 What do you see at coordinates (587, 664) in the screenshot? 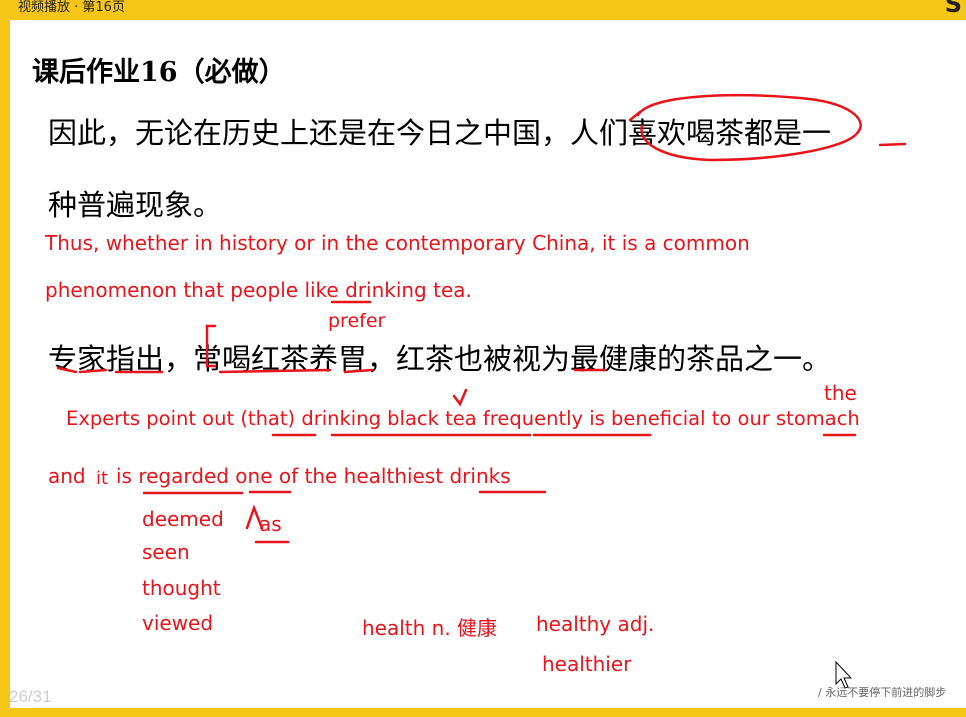
I see `vocab-healthier: healthier` at bounding box center [587, 664].